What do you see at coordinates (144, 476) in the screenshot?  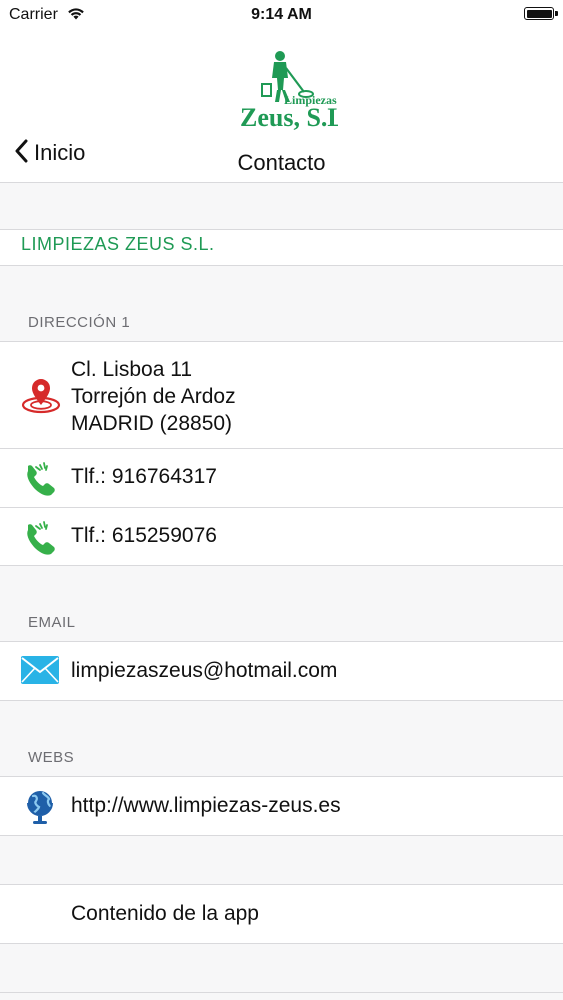 I see `phone-number-1: Tlf.: 916764317` at bounding box center [144, 476].